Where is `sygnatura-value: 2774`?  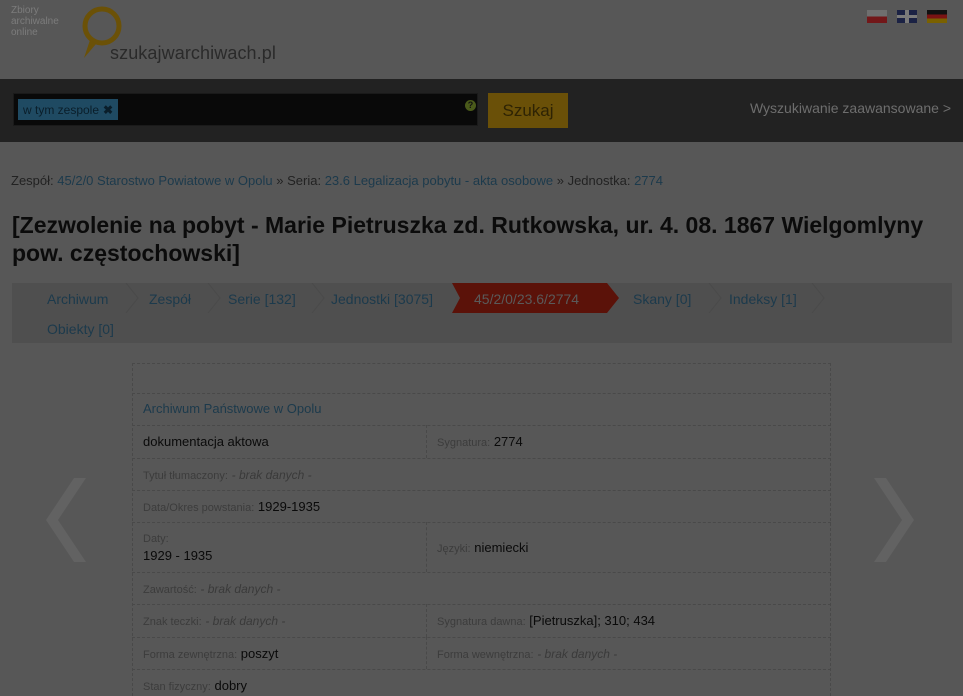
sygnatura-value: 2774 is located at coordinates (508, 441).